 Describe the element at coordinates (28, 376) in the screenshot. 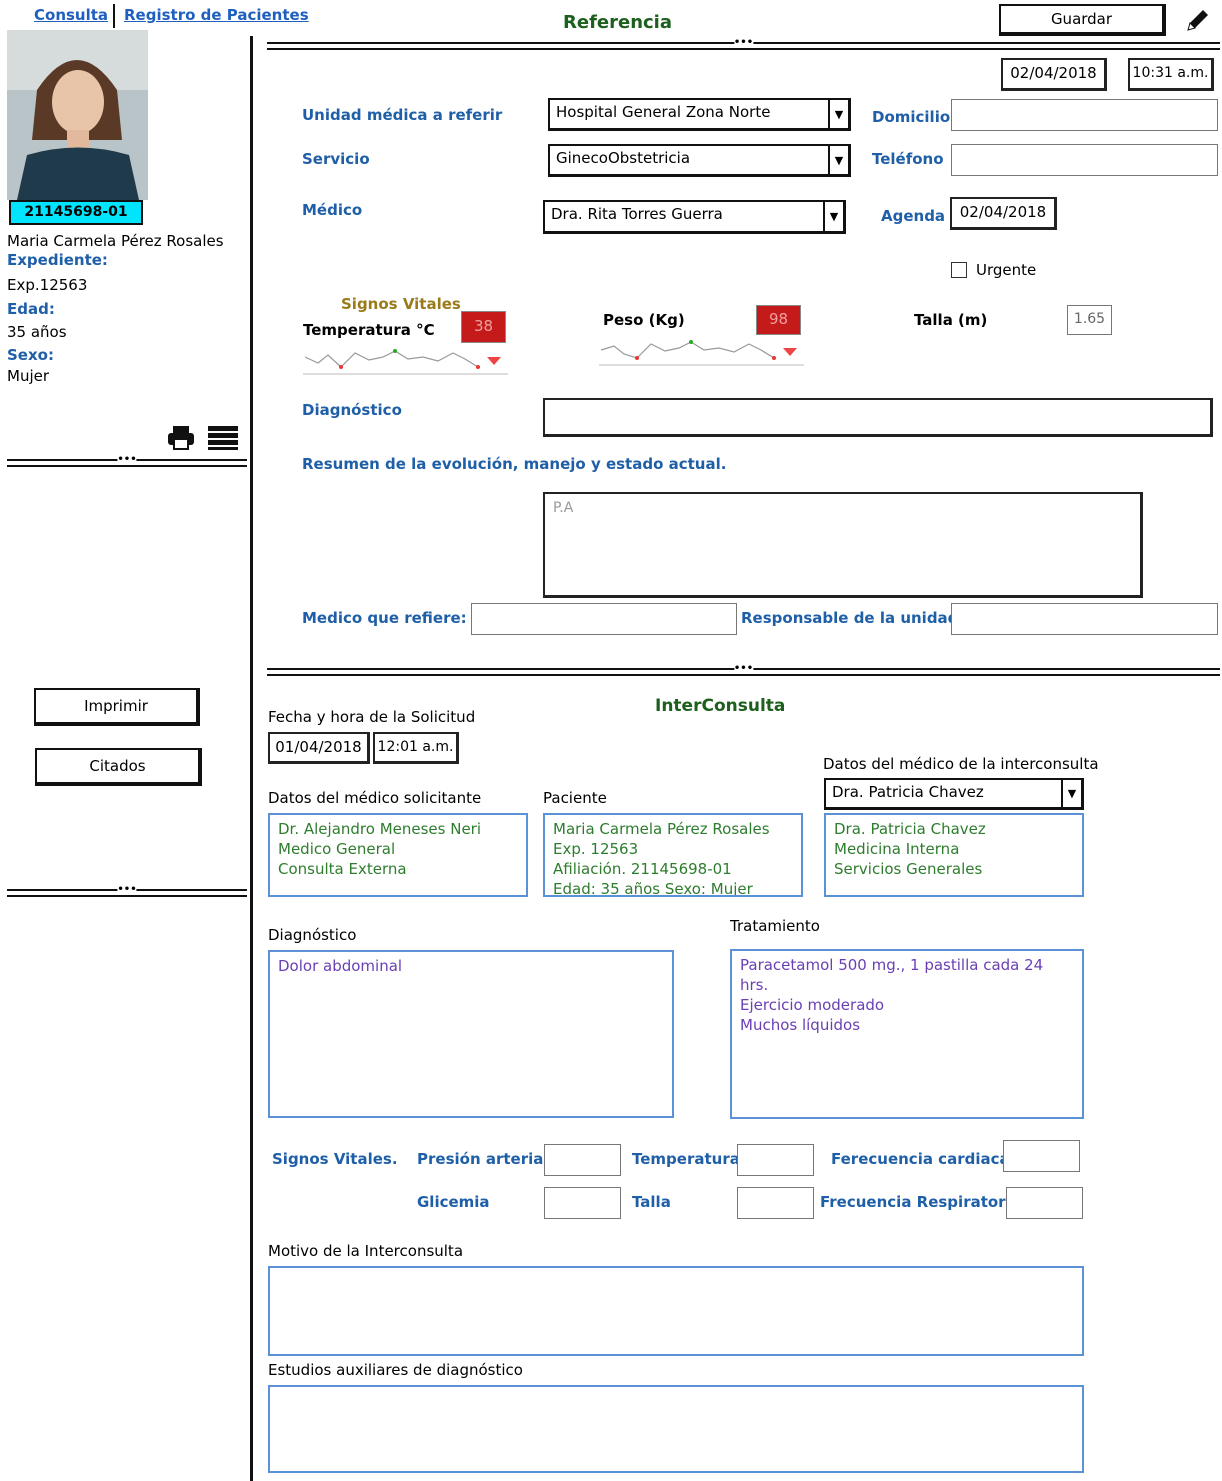

I see `sexo-value: Mujer` at that location.